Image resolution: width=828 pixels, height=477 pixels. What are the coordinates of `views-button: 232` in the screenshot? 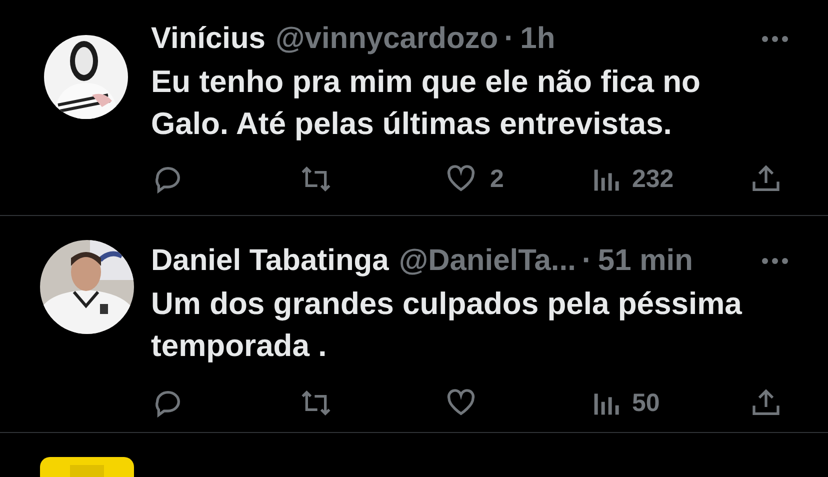 It's located at (633, 179).